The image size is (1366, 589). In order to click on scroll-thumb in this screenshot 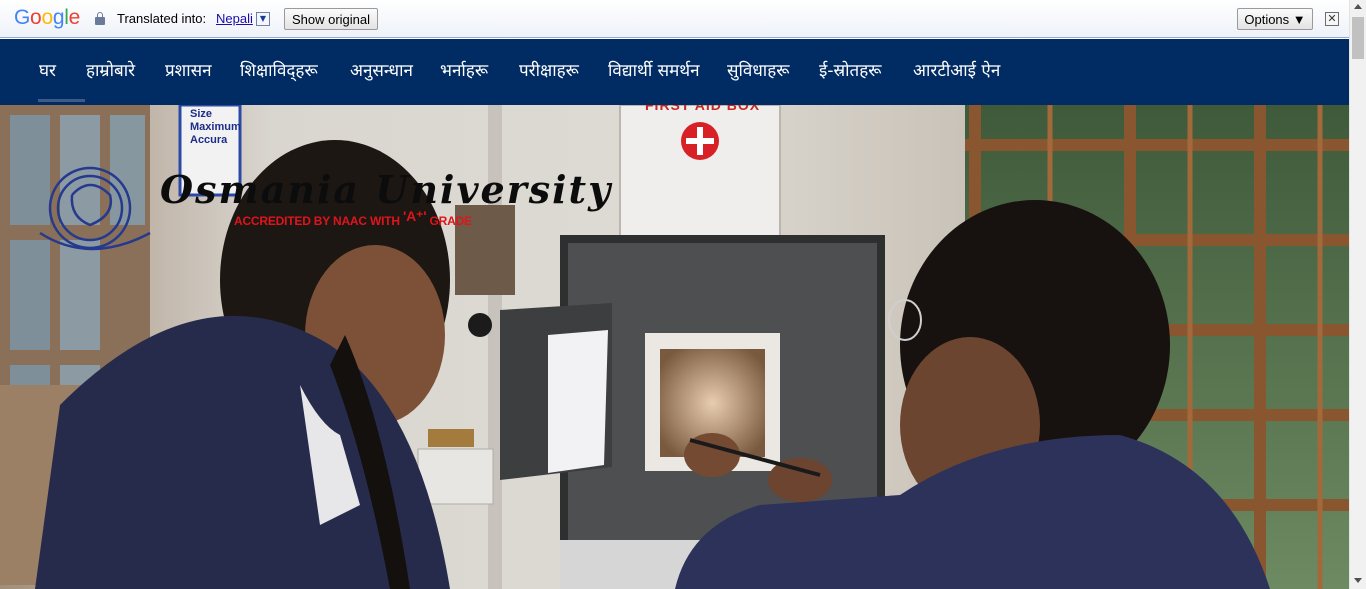, I will do `click(1358, 38)`.